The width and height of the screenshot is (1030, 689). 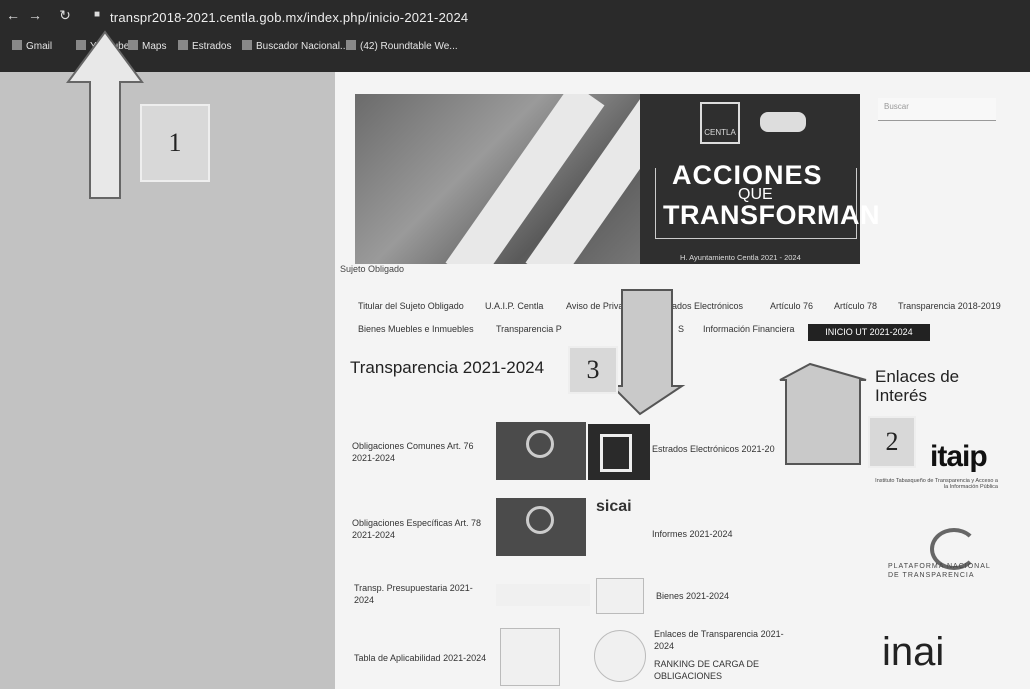 I want to click on annotation-3: 3, so click(x=593, y=370).